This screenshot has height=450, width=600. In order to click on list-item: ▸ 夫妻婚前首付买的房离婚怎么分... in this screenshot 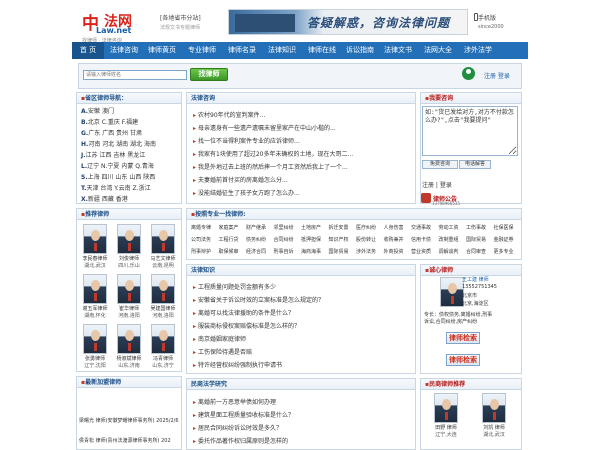, I will do `click(240, 179)`.